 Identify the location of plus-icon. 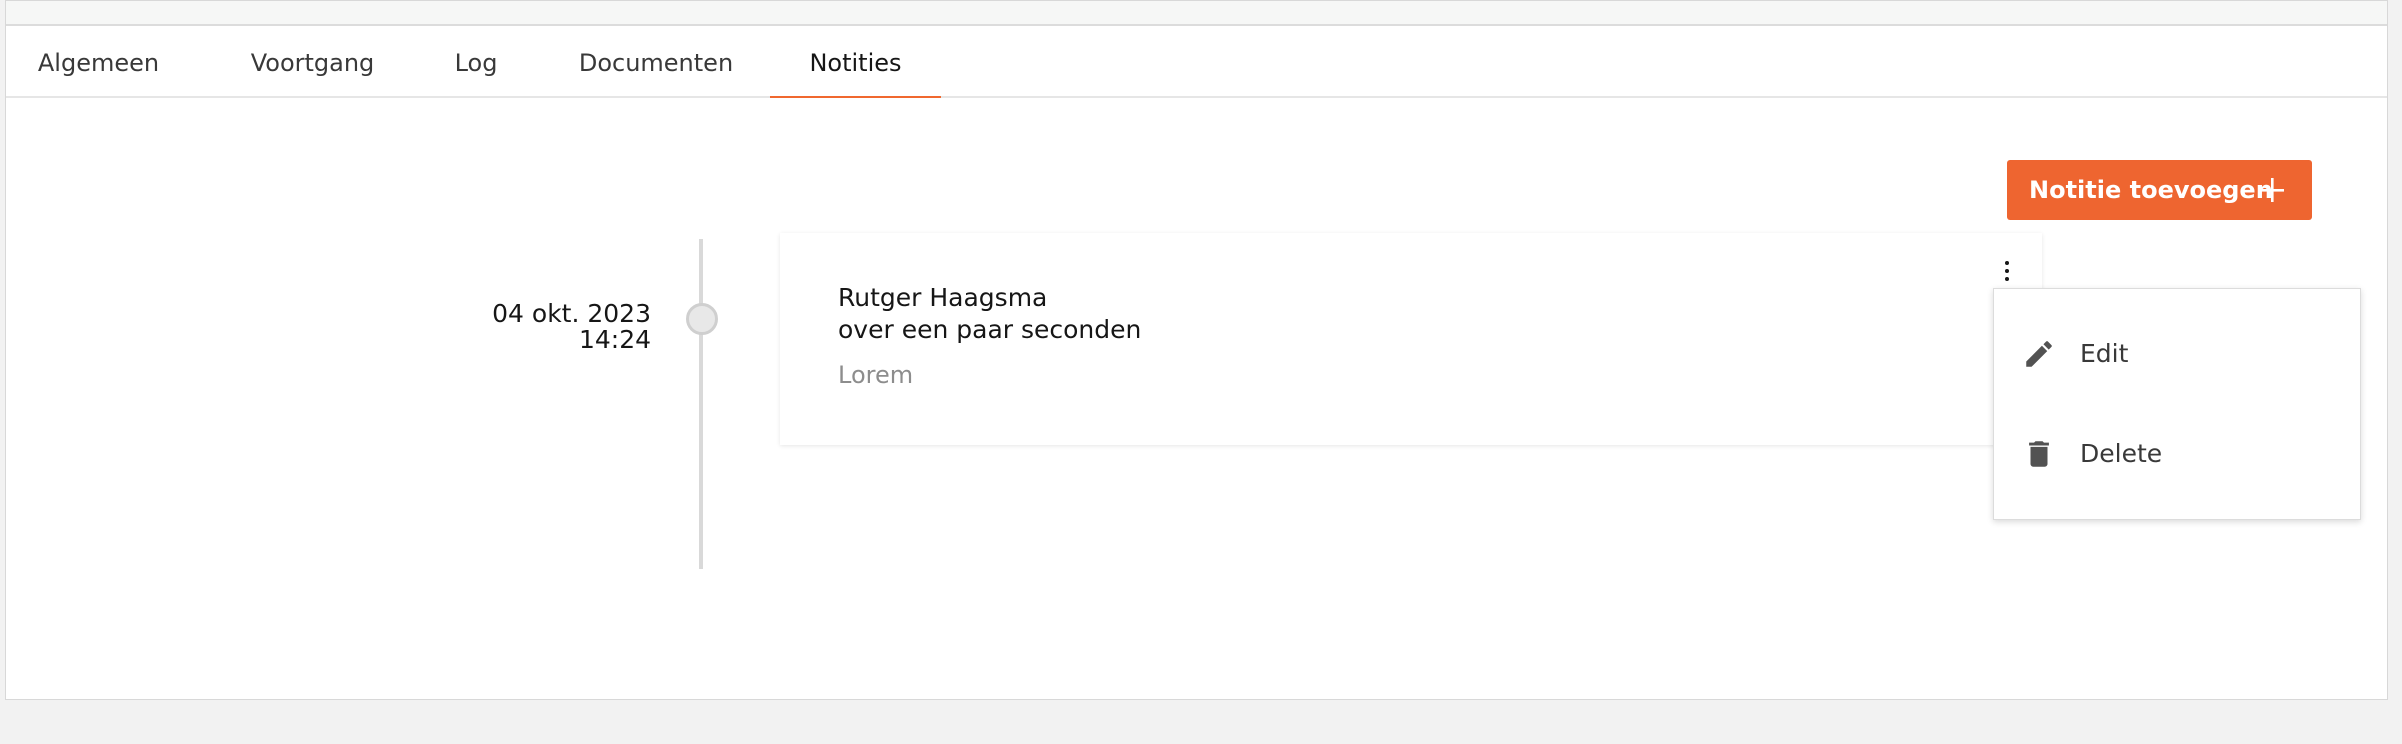
(2272, 190).